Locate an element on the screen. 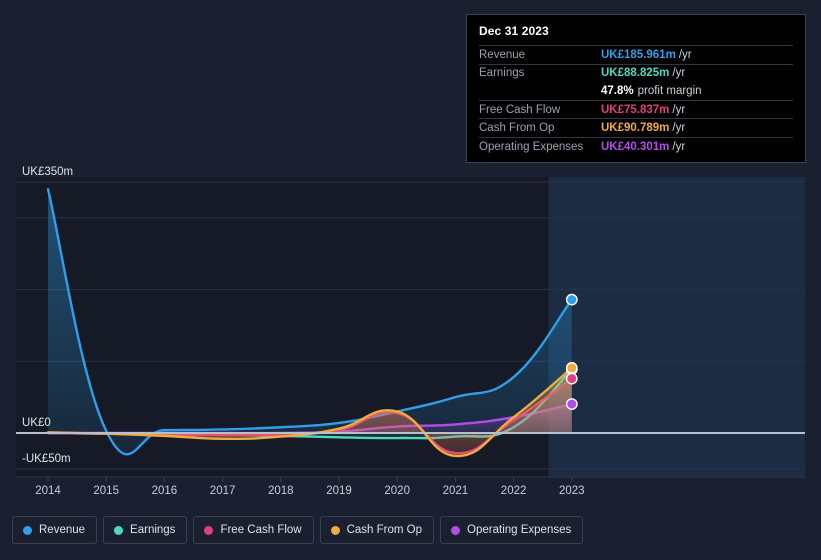 The width and height of the screenshot is (821, 560). tooltip-row: Cash From Op UK£90.789m/yr is located at coordinates (636, 127).